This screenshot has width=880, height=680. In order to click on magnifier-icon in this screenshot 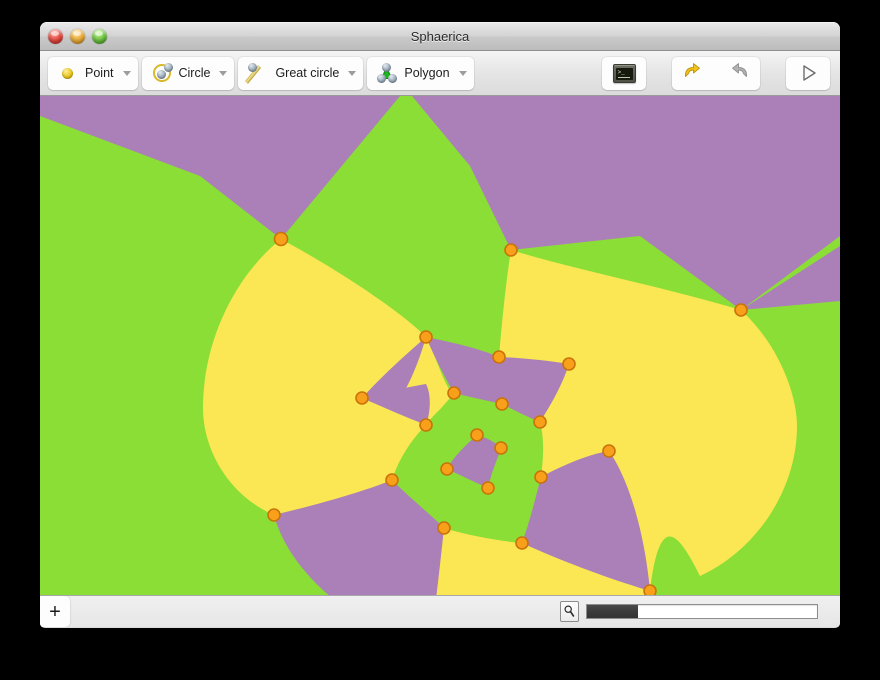, I will do `click(569, 611)`.